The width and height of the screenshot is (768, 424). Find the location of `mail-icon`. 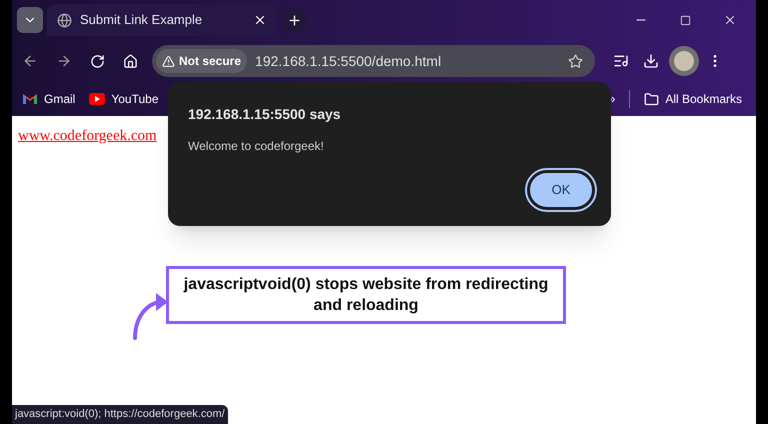

mail-icon is located at coordinates (30, 99).